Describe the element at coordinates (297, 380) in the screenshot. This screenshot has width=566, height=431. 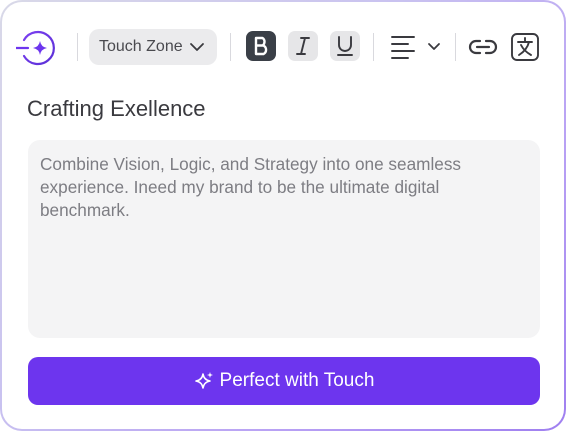
I see `perfect-with-touch-label: Perfect with Touch` at that location.